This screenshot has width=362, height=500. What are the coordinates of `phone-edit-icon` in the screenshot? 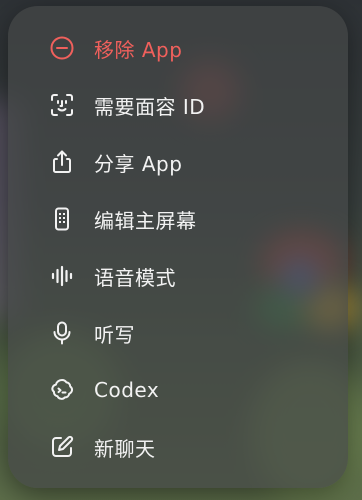 It's located at (62, 219).